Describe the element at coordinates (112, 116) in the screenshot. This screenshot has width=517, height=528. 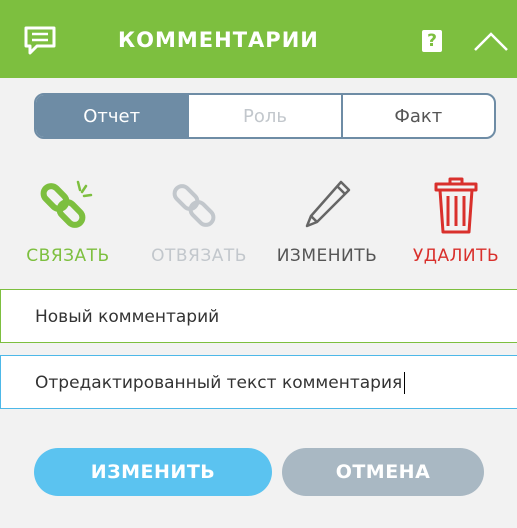
I see `tab-report: Отчет` at that location.